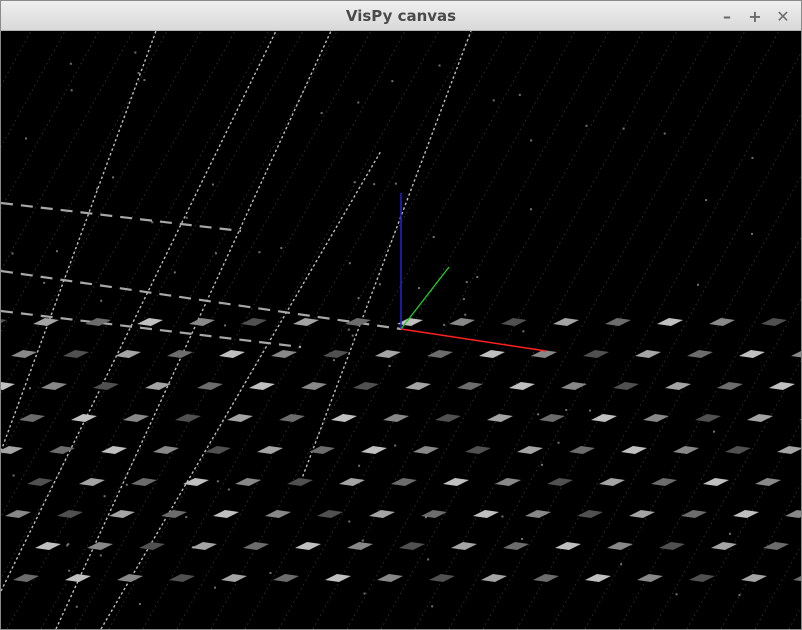 The image size is (802, 630). I want to click on point-row, so click(121, 217).